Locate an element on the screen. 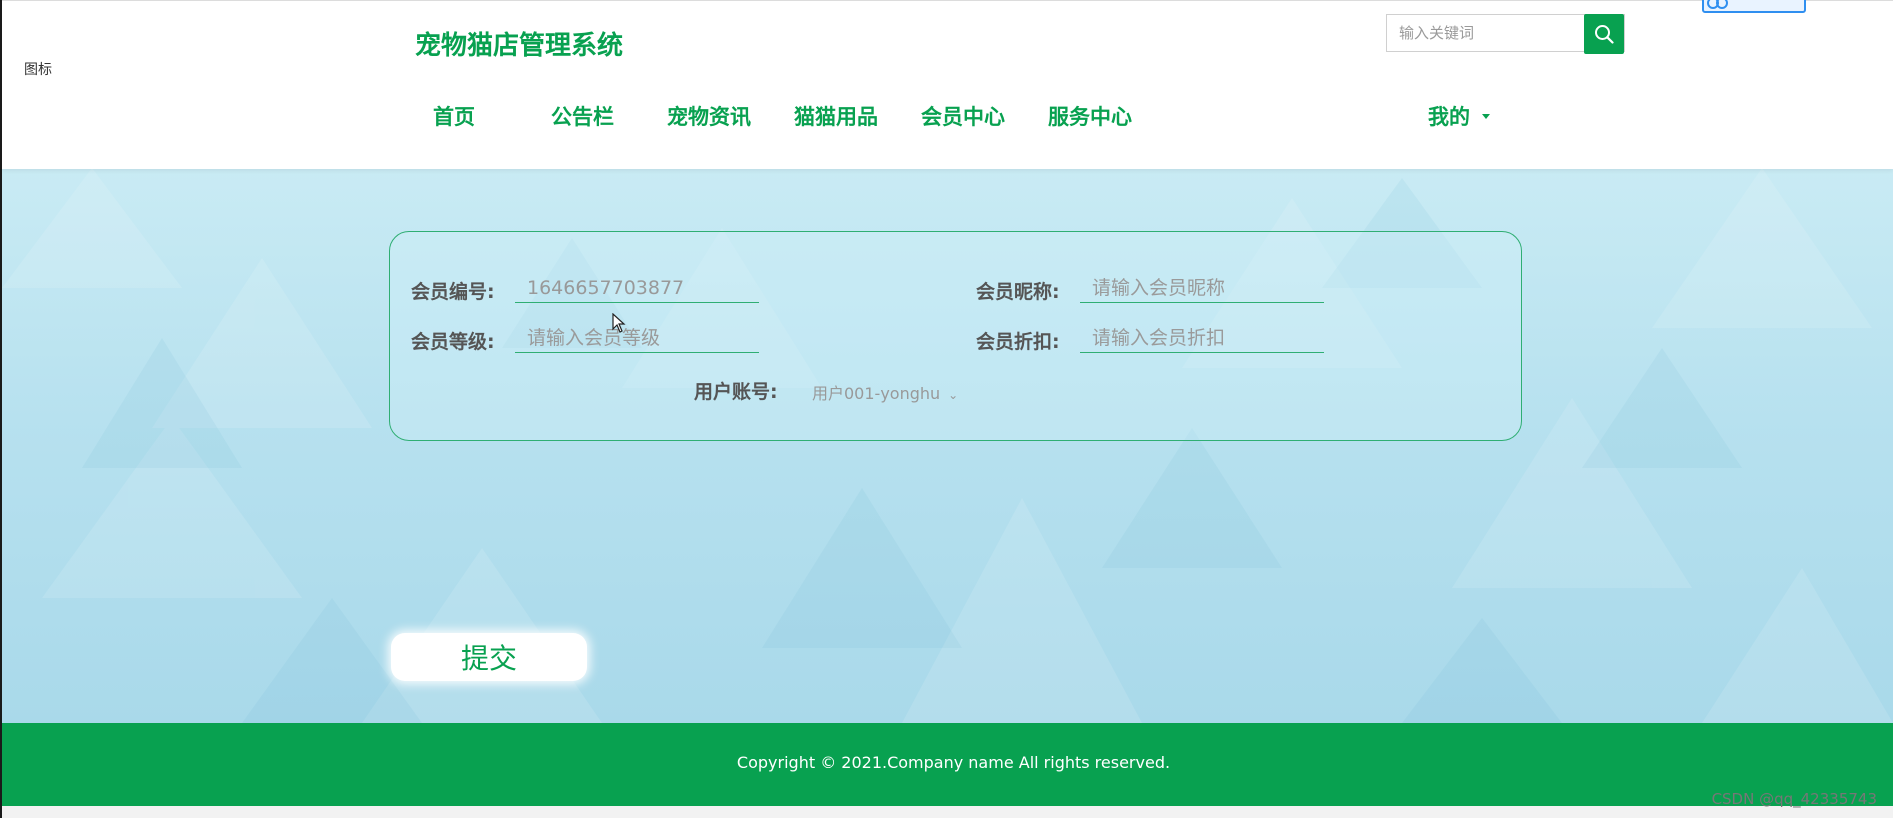 The height and width of the screenshot is (818, 1893). window-left-edge is located at coordinates (1, 409).